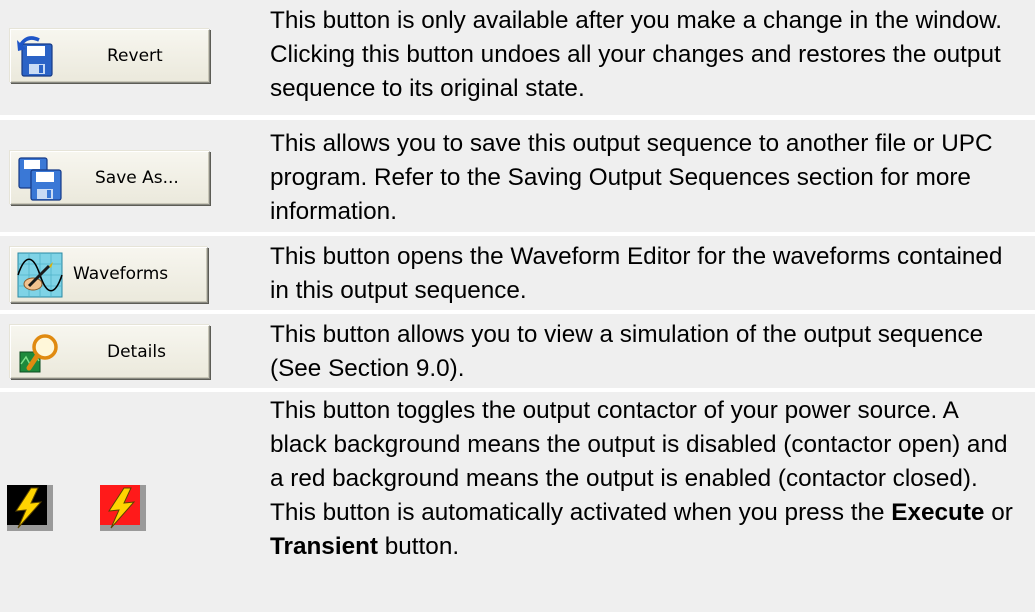  Describe the element at coordinates (419, 546) in the screenshot. I see `contactor-description-end: button.` at that location.